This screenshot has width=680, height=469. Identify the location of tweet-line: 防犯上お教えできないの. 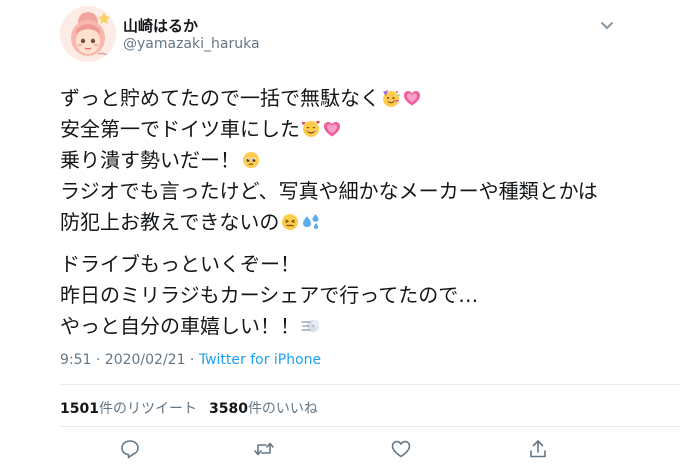
(360, 222).